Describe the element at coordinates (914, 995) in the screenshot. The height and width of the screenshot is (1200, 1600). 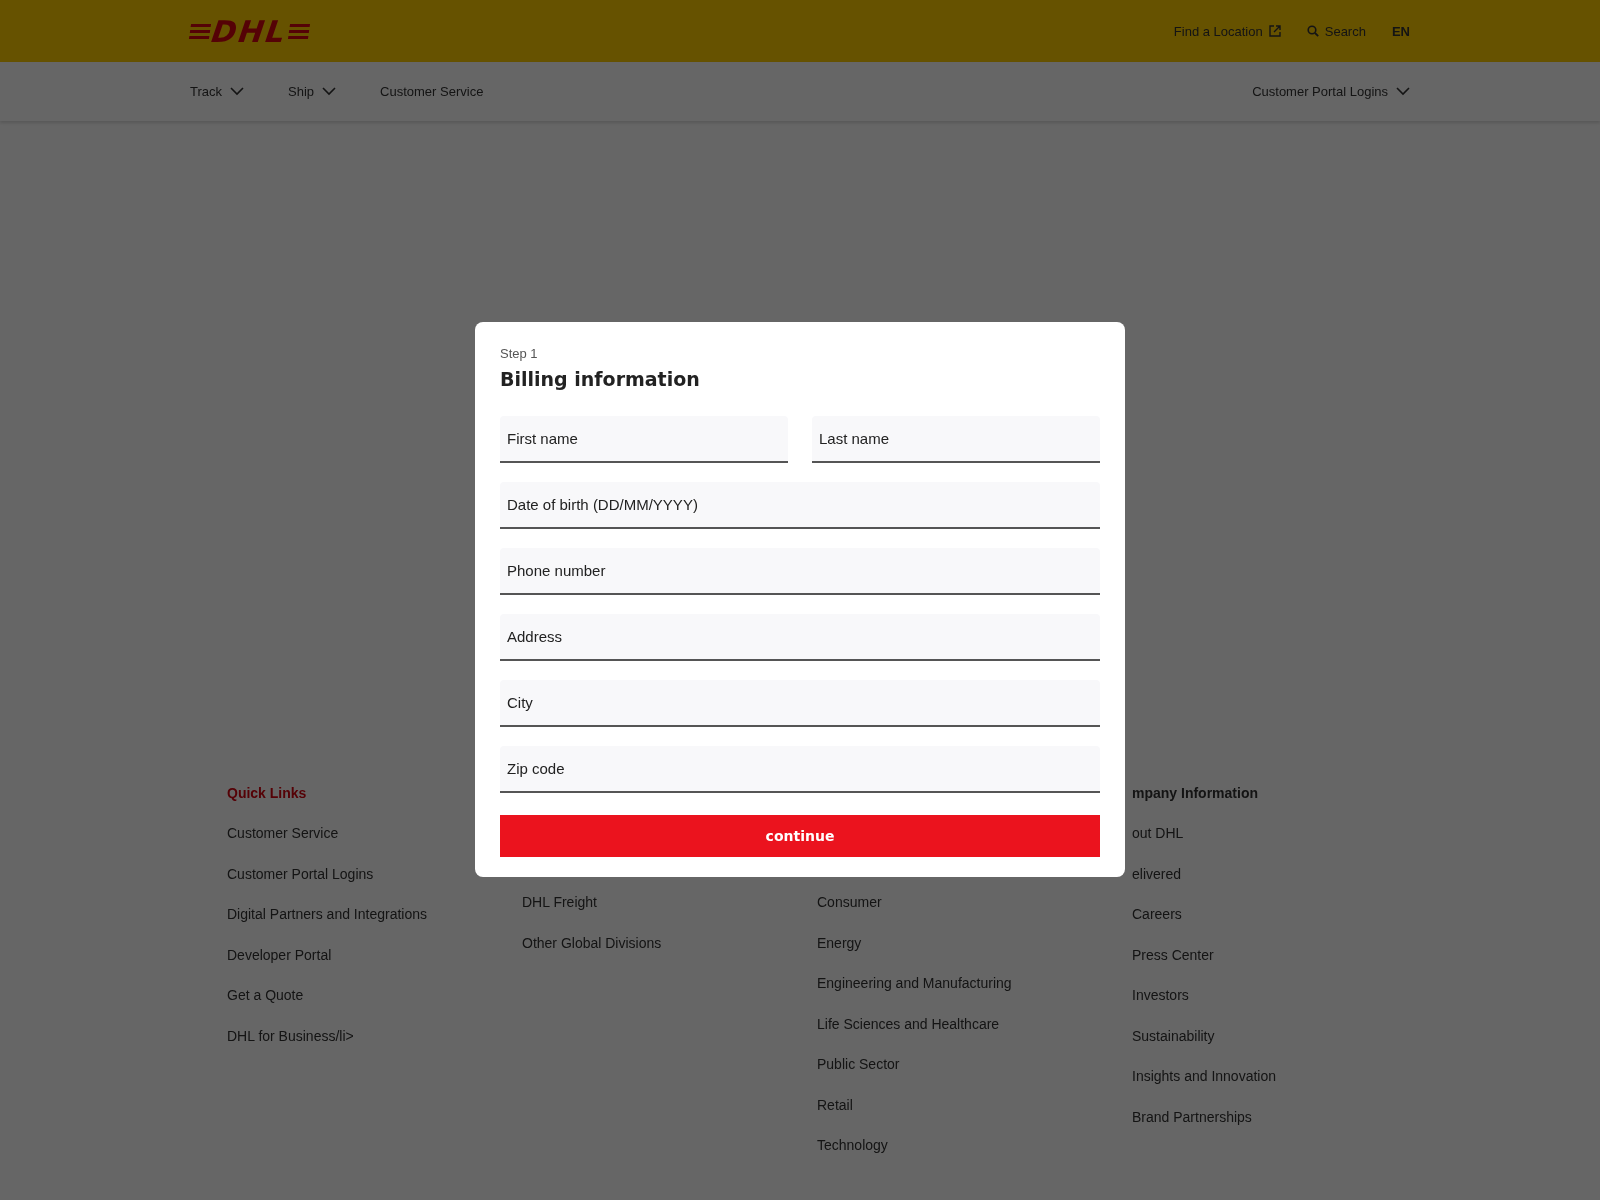
I see `footer-link: Engineering and Manufacturing` at that location.